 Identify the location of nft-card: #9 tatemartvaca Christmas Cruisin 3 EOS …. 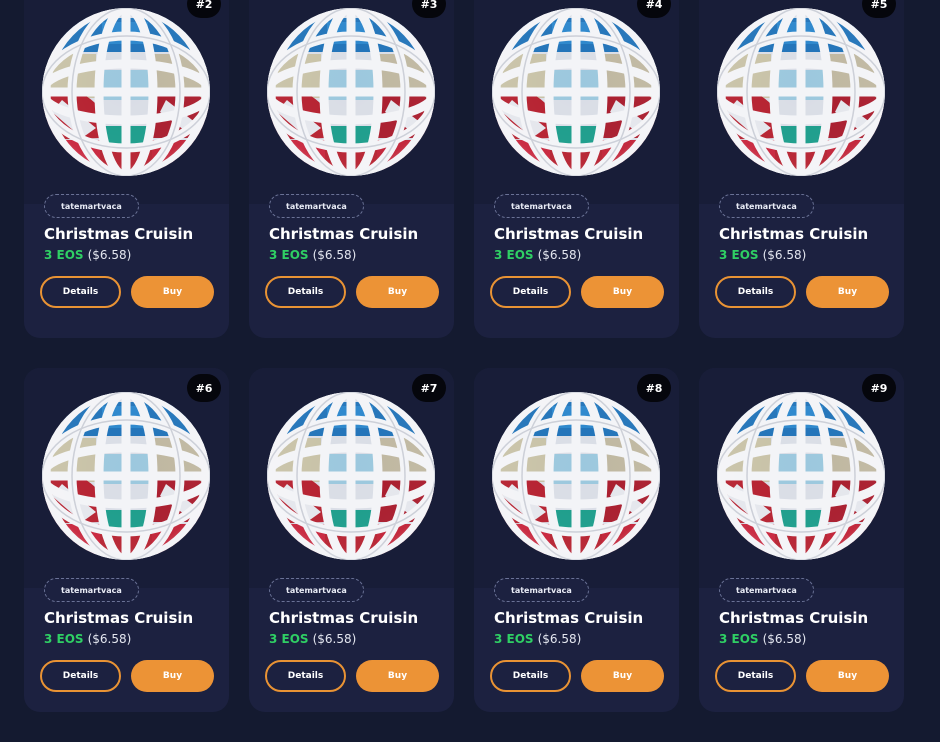
(801, 540).